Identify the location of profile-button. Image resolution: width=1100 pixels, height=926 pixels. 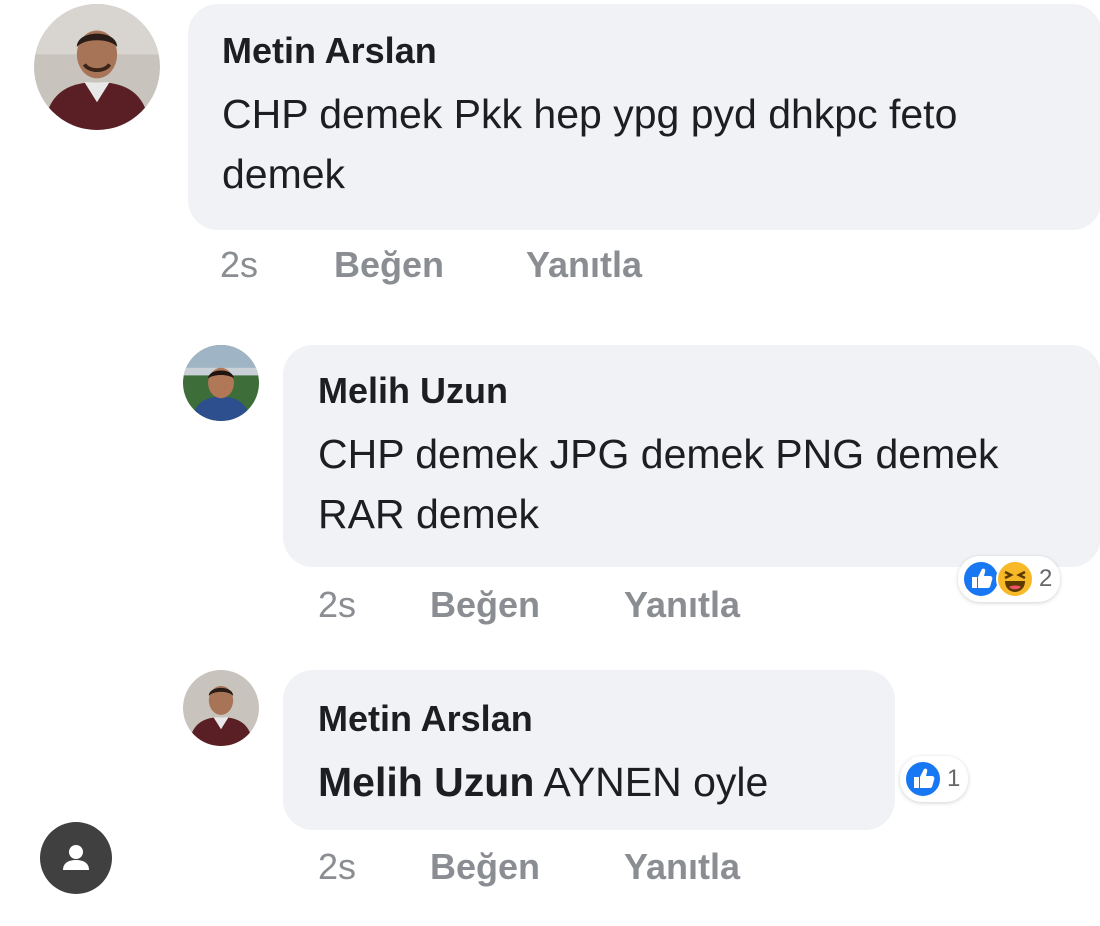
(76, 858).